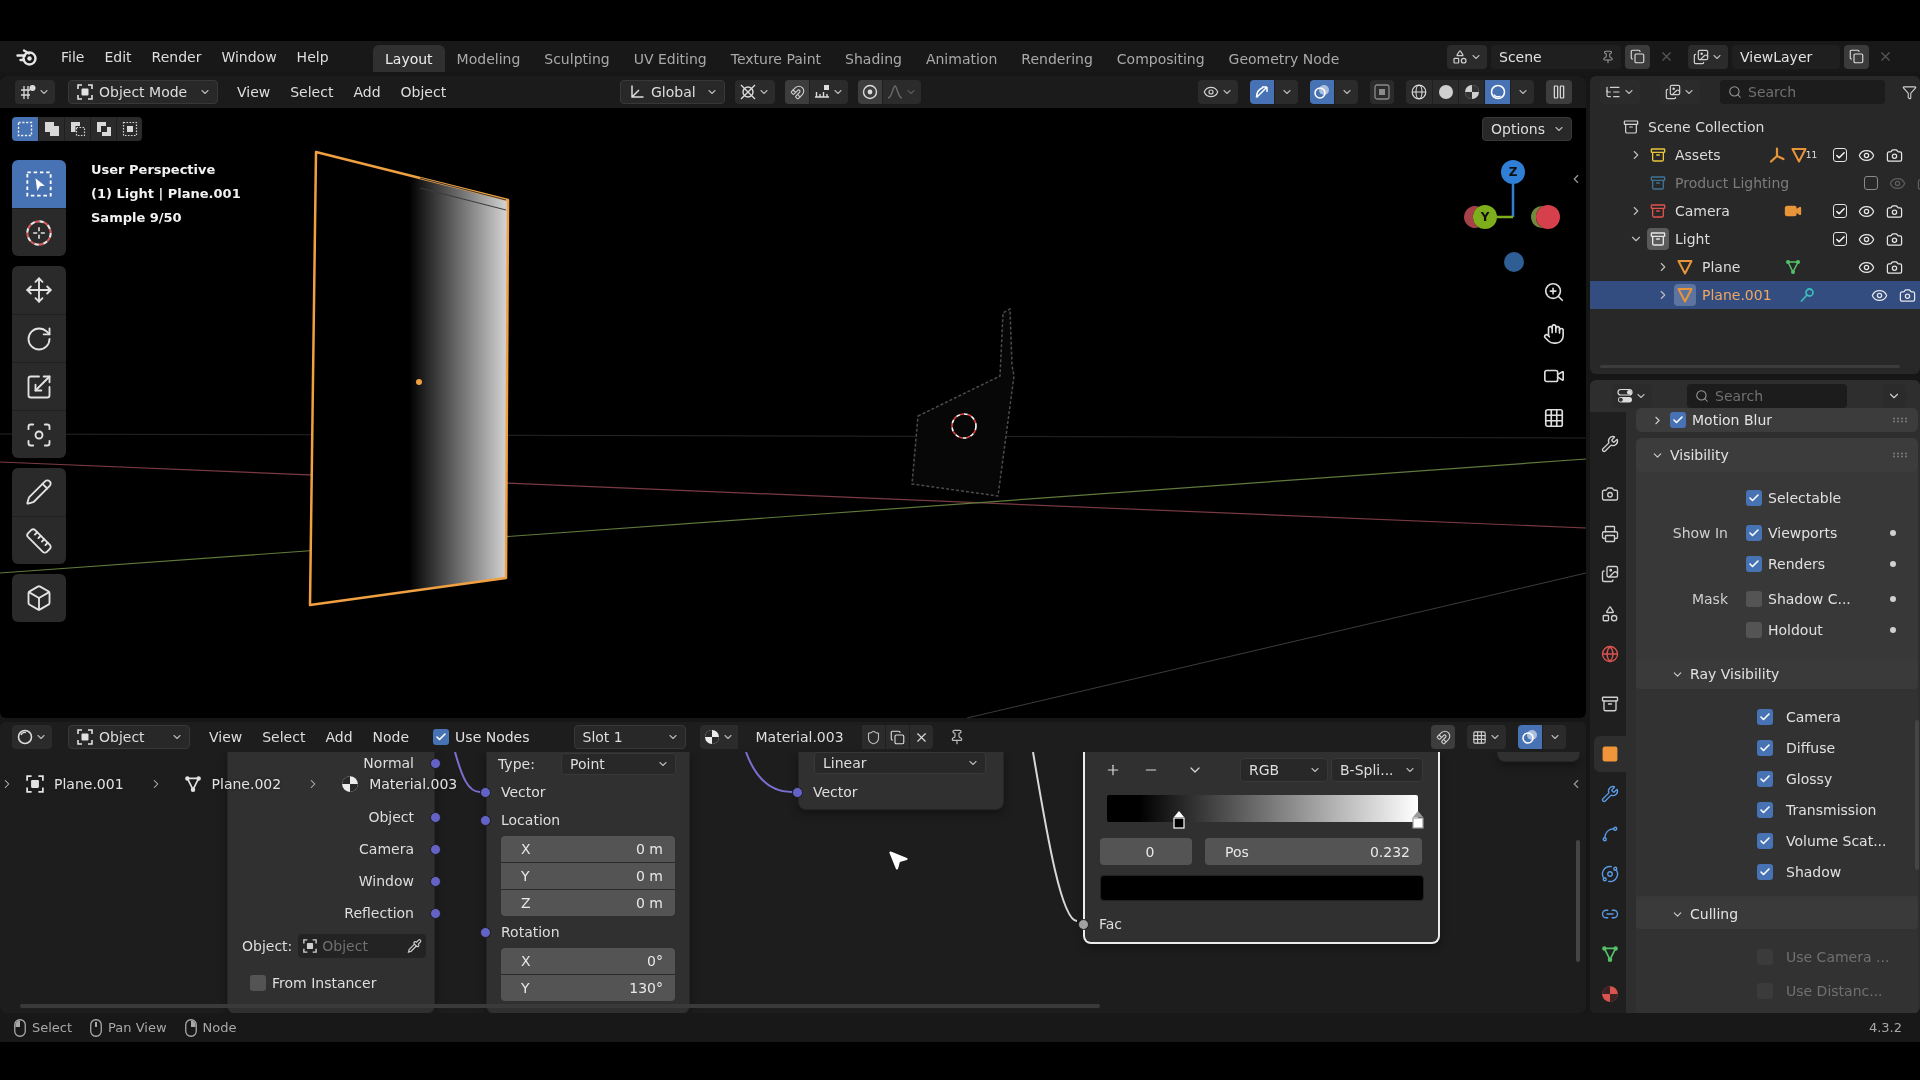 The image size is (1920, 1080). What do you see at coordinates (312, 56) in the screenshot?
I see `menu-item: Help` at bounding box center [312, 56].